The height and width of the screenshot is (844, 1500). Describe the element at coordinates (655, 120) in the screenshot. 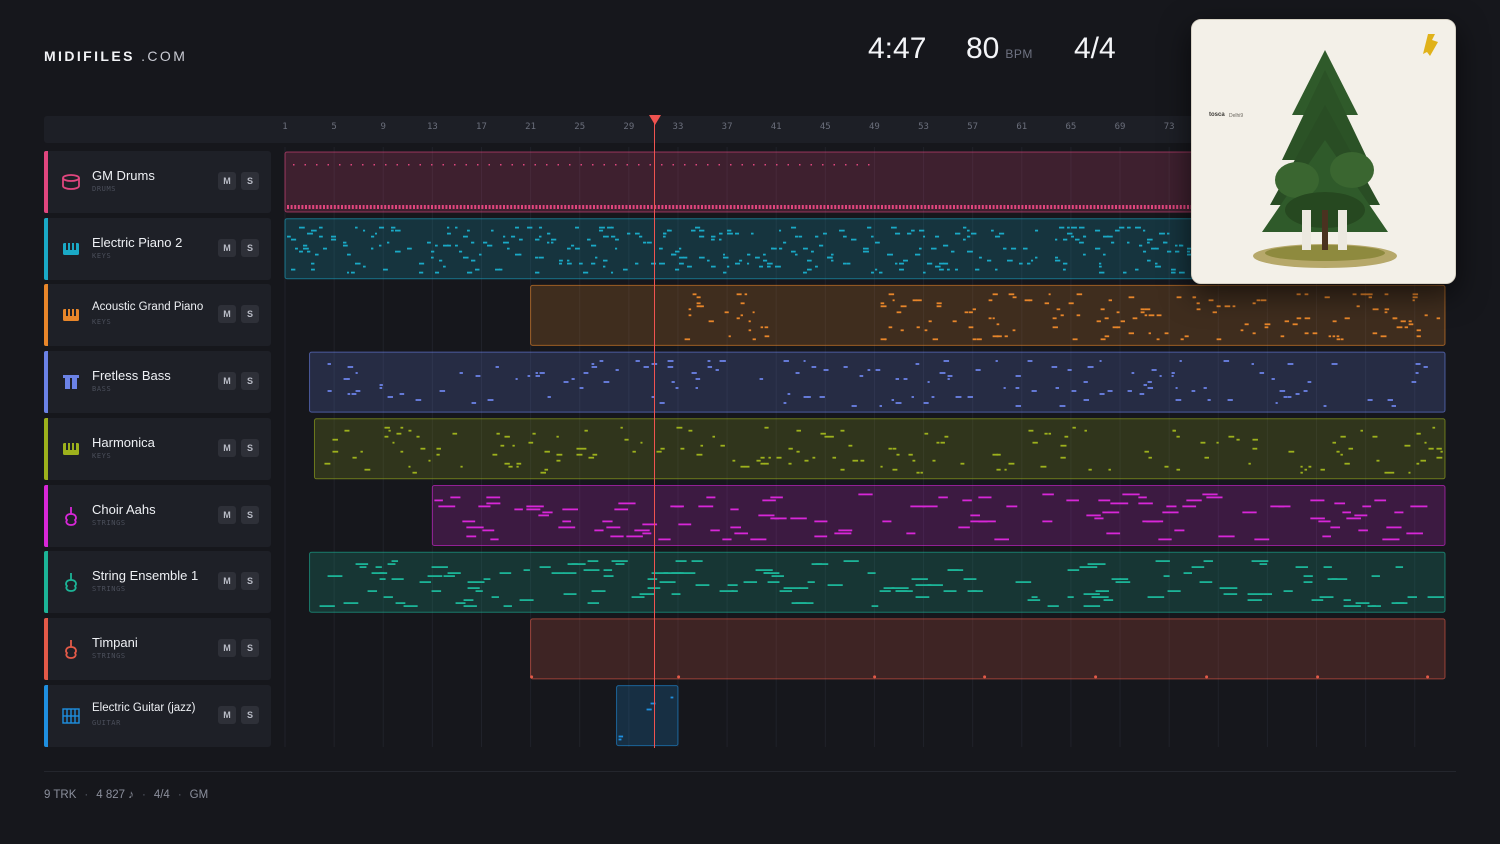

I see `playhead-marker` at that location.